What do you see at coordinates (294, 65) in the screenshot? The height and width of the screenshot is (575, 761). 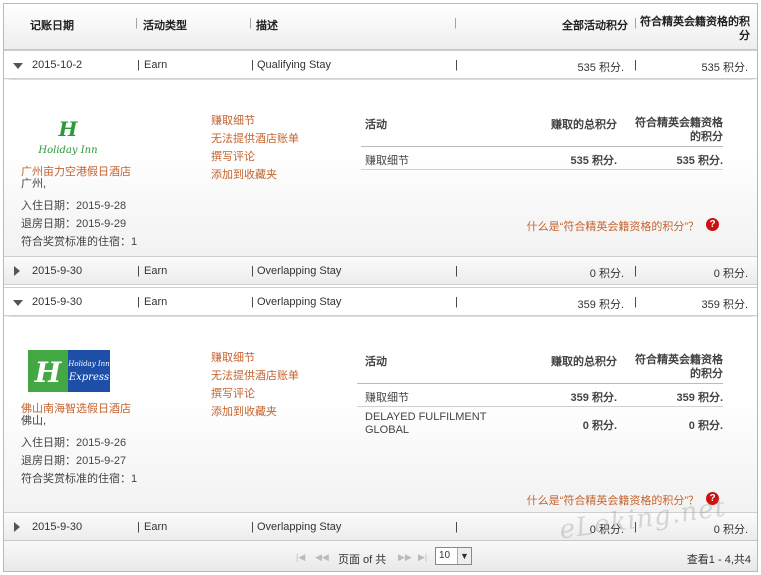 I see `row-desc: Qualifying Stay` at bounding box center [294, 65].